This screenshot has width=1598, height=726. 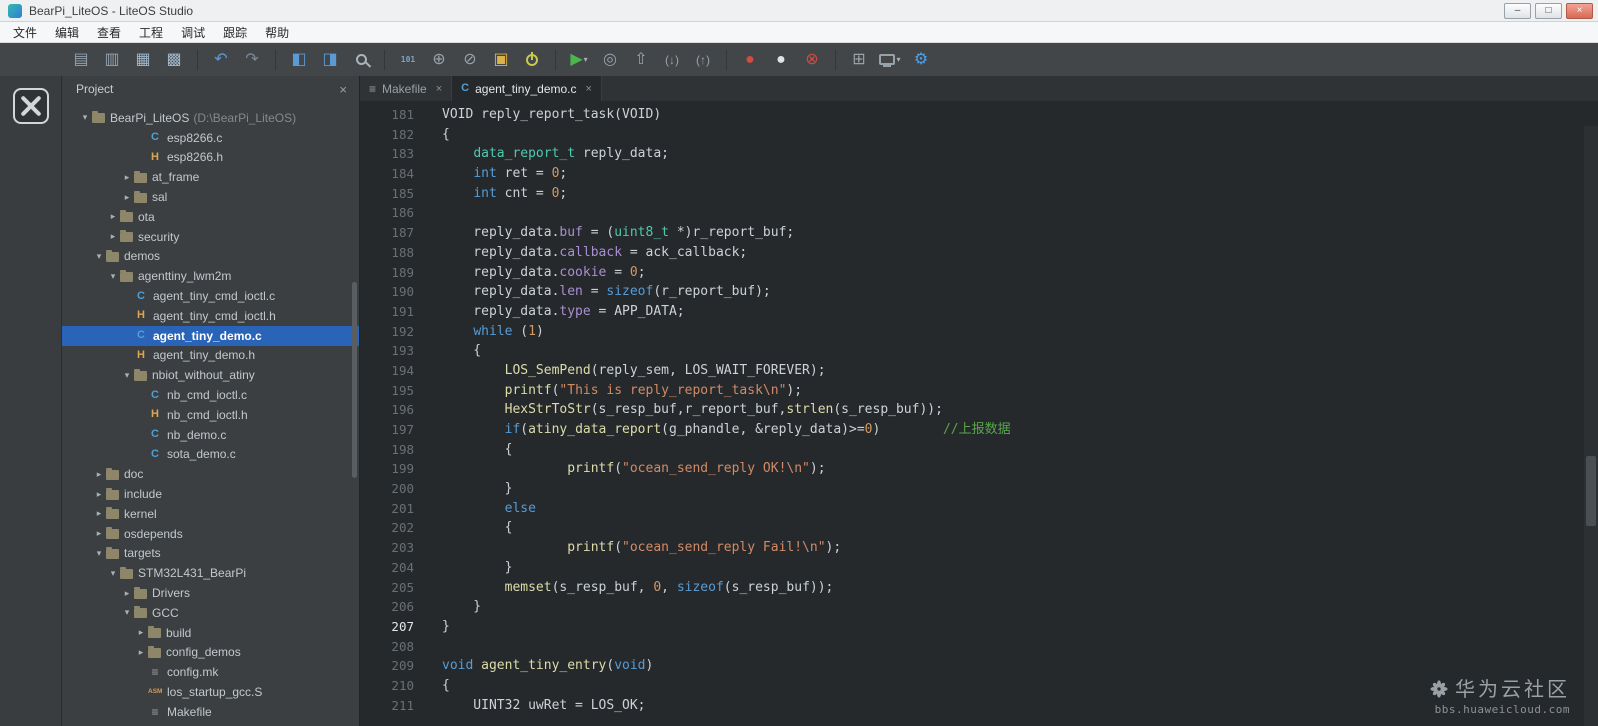 What do you see at coordinates (210, 474) in the screenshot?
I see `tree-item-doc: ▸ doc` at bounding box center [210, 474].